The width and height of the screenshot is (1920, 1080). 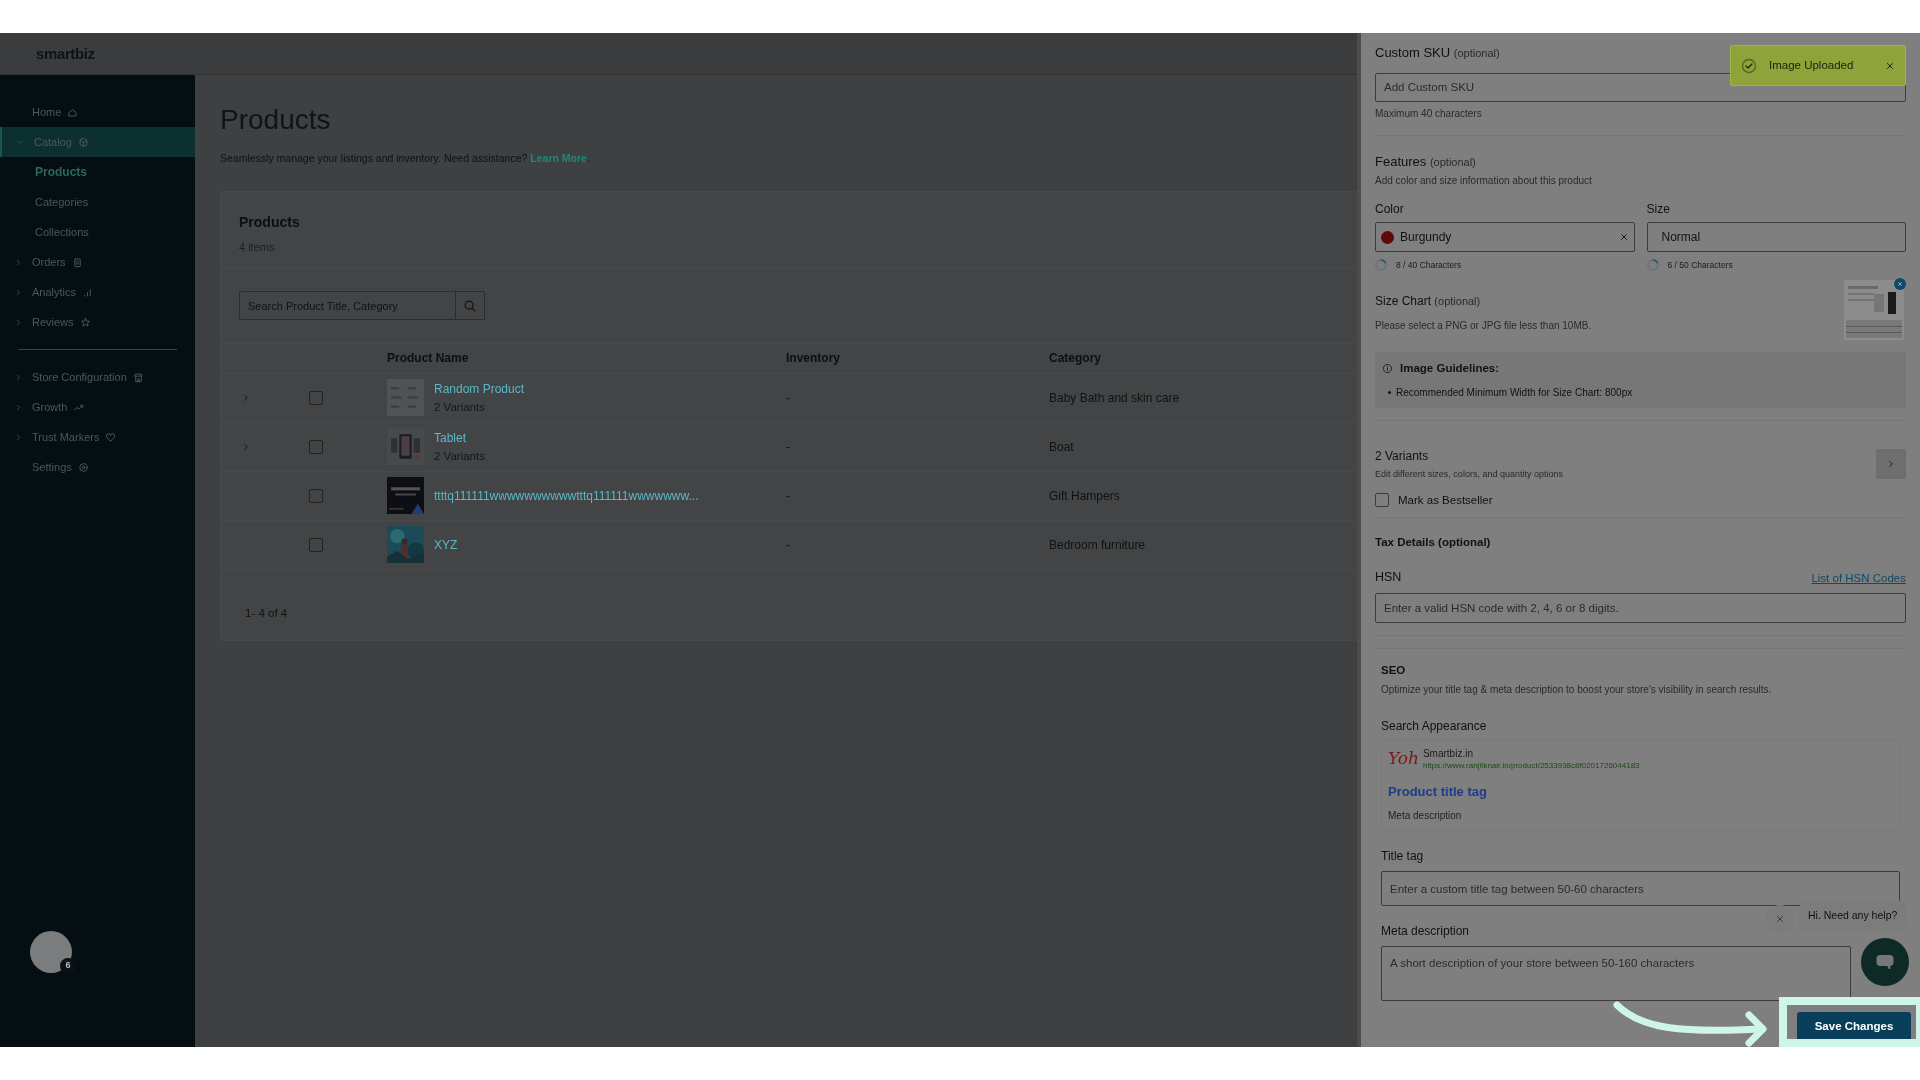 What do you see at coordinates (446, 544) in the screenshot?
I see `product-name-link: XYZ` at bounding box center [446, 544].